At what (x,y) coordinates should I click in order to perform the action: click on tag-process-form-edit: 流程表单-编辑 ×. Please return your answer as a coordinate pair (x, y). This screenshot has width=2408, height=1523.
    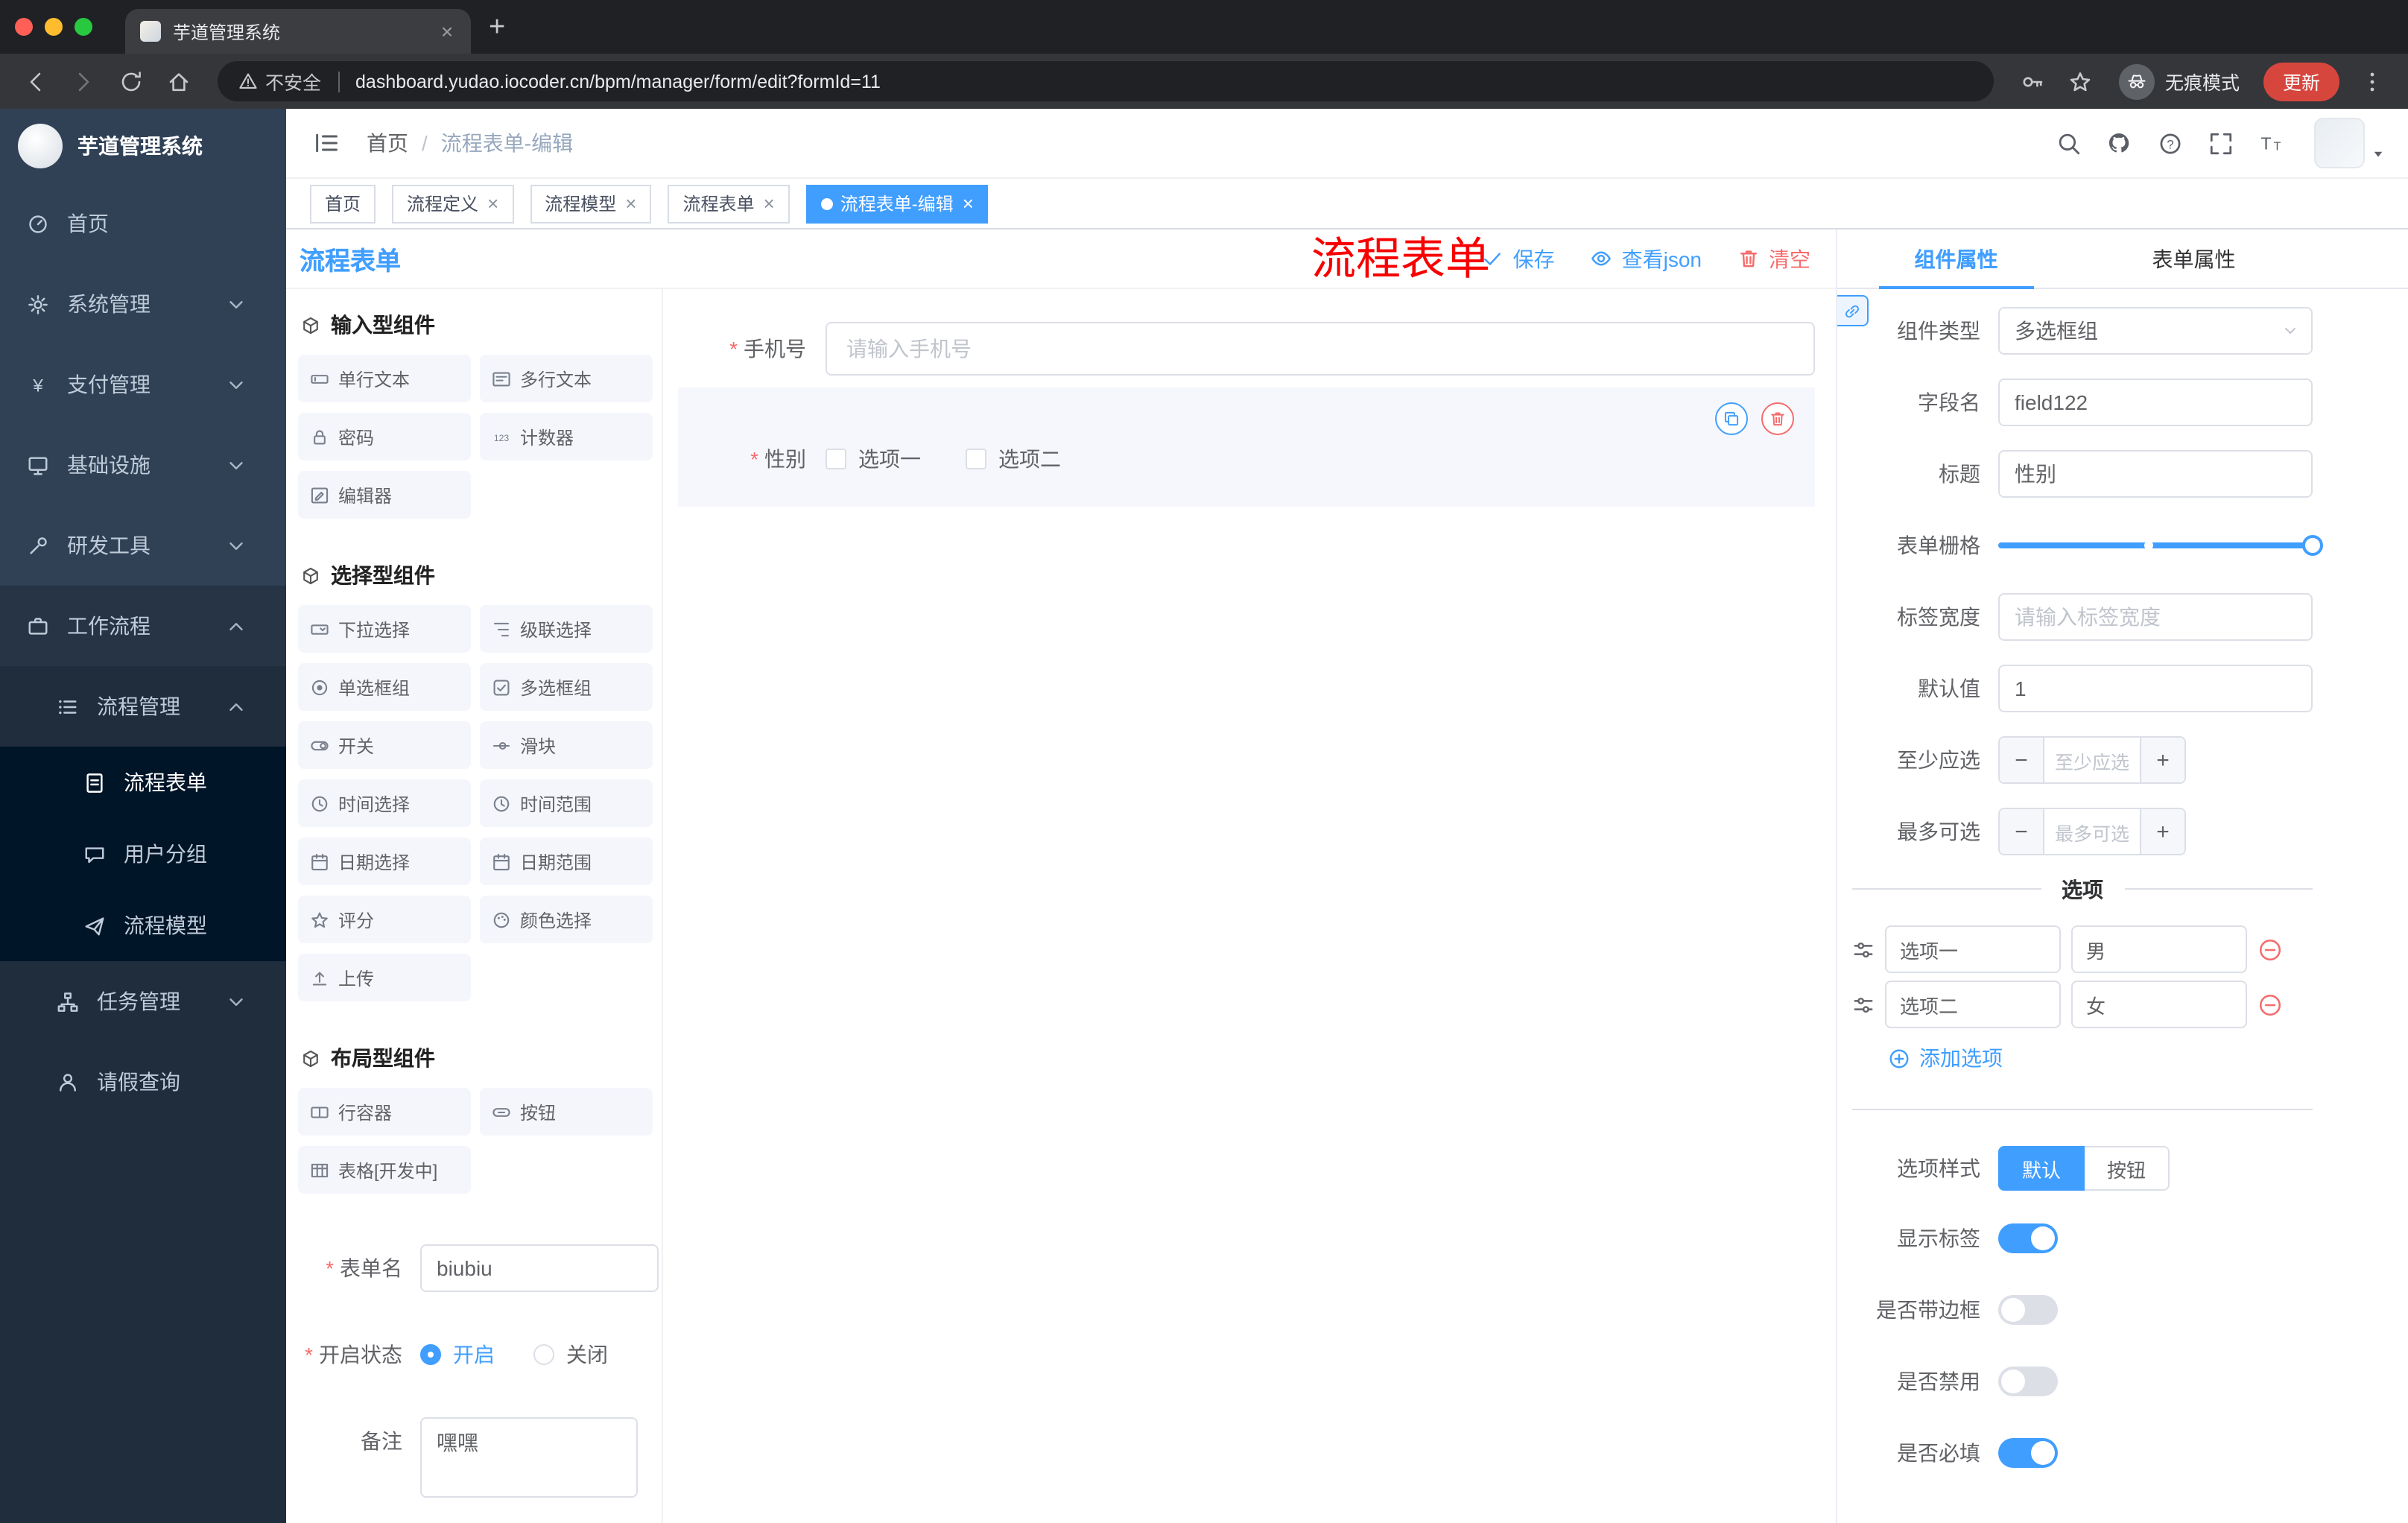
    Looking at the image, I should click on (897, 203).